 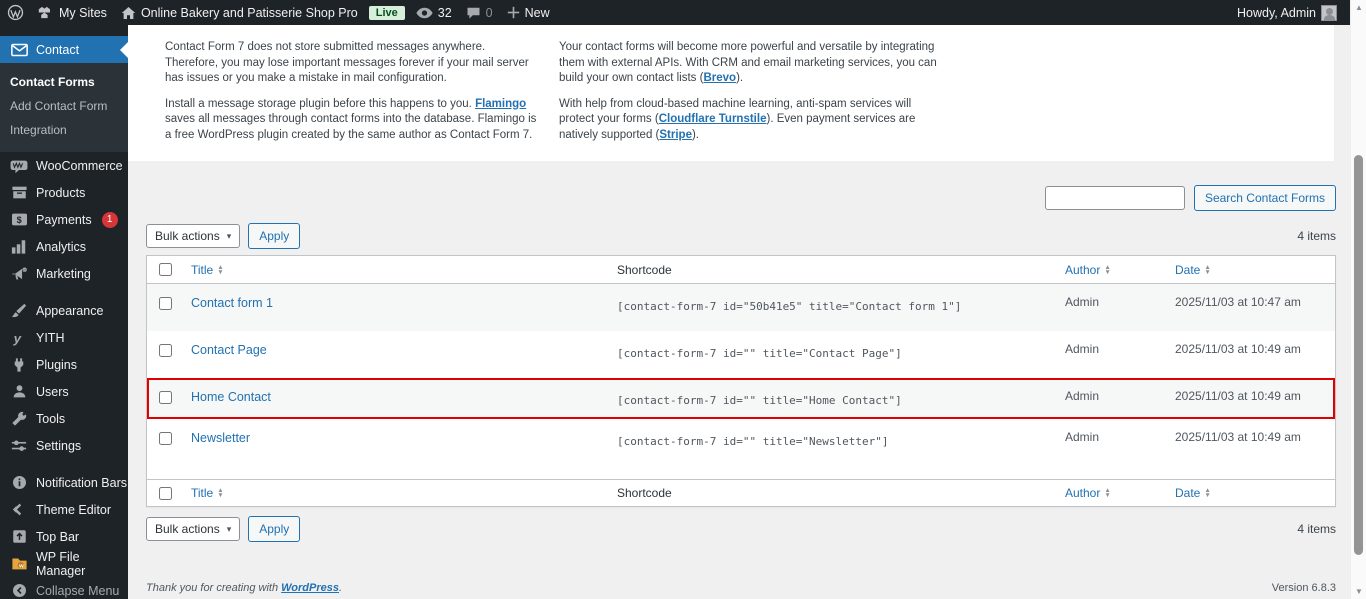 I want to click on search-contact-forms-button: Search Contact Forms, so click(x=1264, y=198).